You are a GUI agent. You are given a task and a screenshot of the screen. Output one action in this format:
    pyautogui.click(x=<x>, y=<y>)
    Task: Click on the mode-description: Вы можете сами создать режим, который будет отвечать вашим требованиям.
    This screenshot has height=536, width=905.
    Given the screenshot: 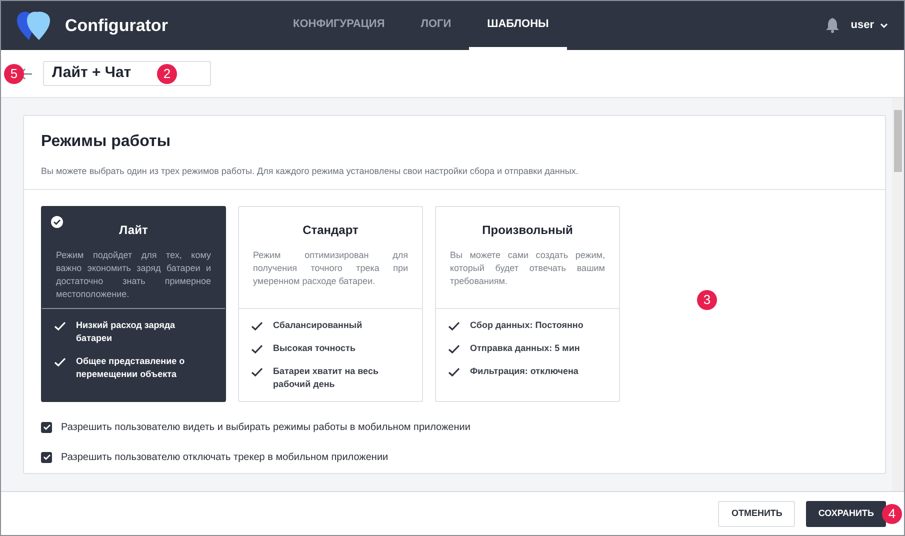 What is the action you would take?
    pyautogui.click(x=527, y=268)
    